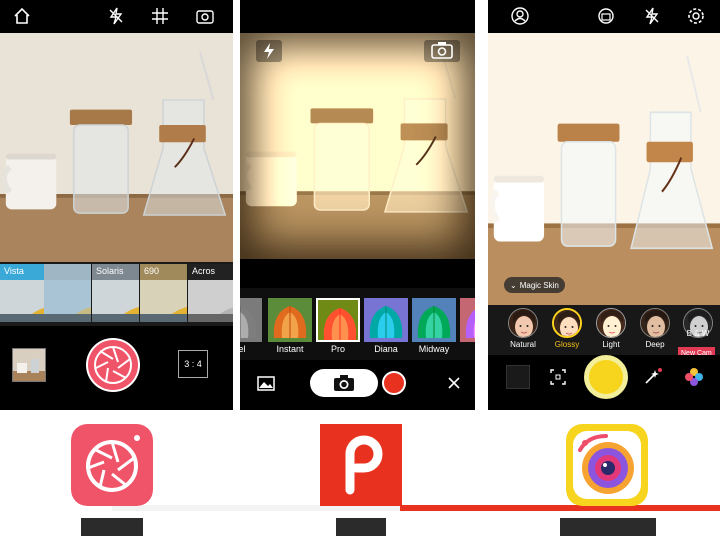  I want to click on profile-icon, so click(520, 16).